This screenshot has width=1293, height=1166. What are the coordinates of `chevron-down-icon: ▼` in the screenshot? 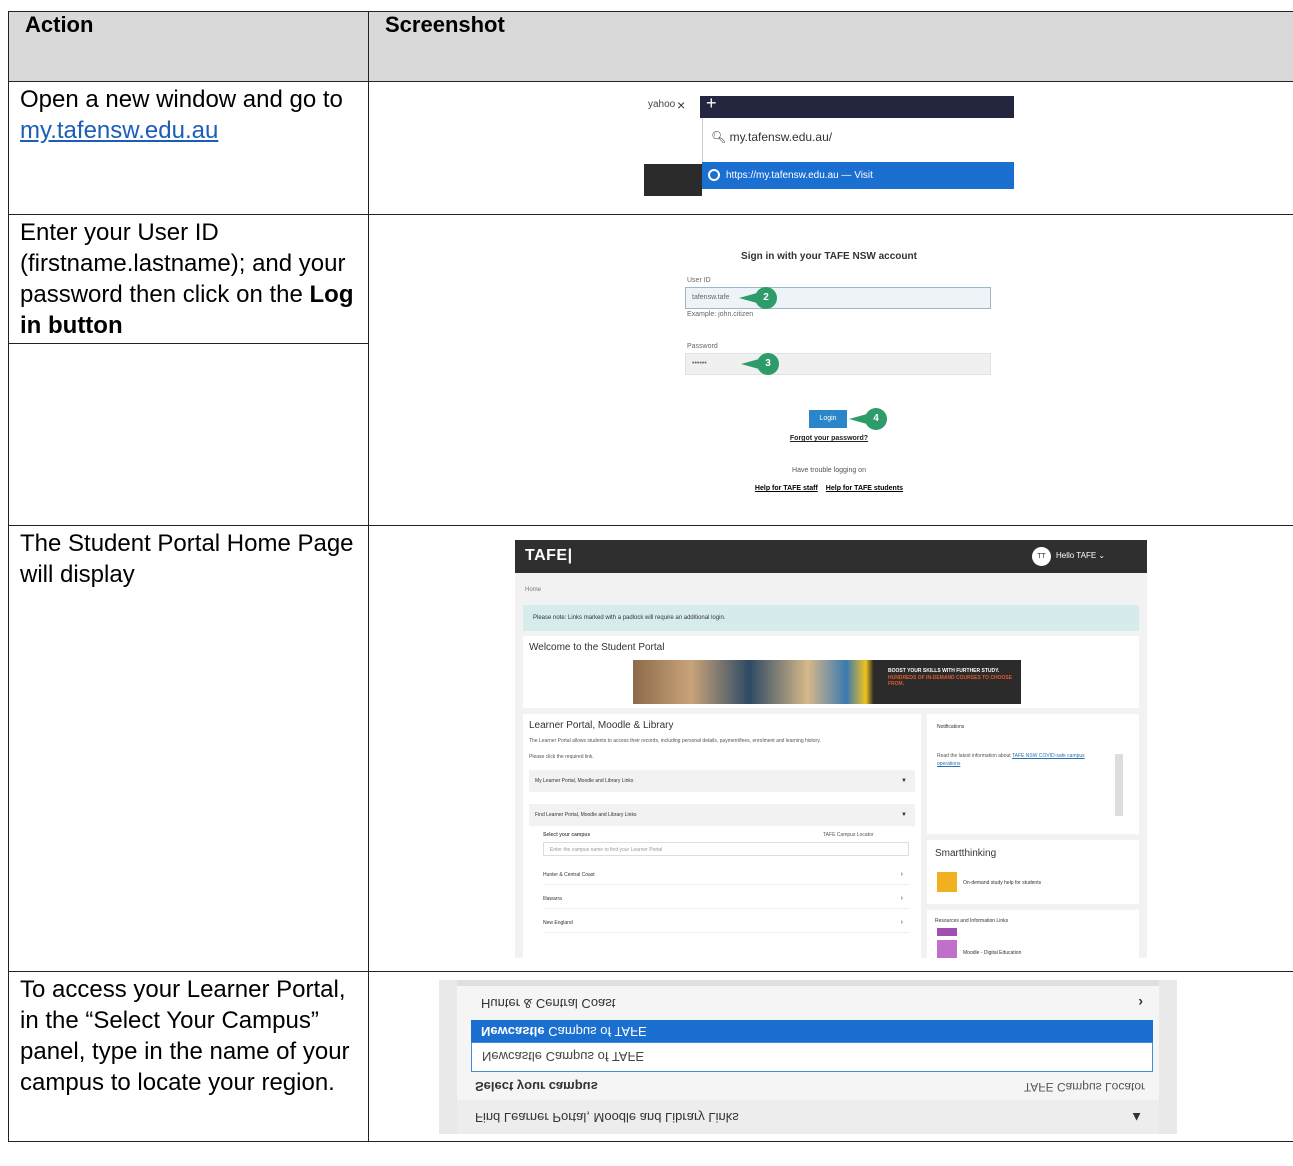 It's located at (904, 781).